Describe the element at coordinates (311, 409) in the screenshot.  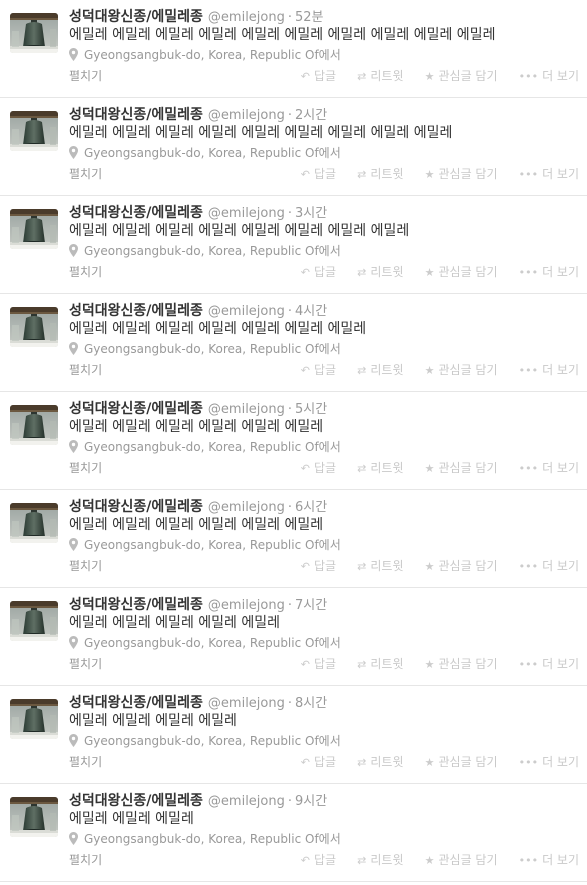
I see `tweet-timestamp: 5시간` at that location.